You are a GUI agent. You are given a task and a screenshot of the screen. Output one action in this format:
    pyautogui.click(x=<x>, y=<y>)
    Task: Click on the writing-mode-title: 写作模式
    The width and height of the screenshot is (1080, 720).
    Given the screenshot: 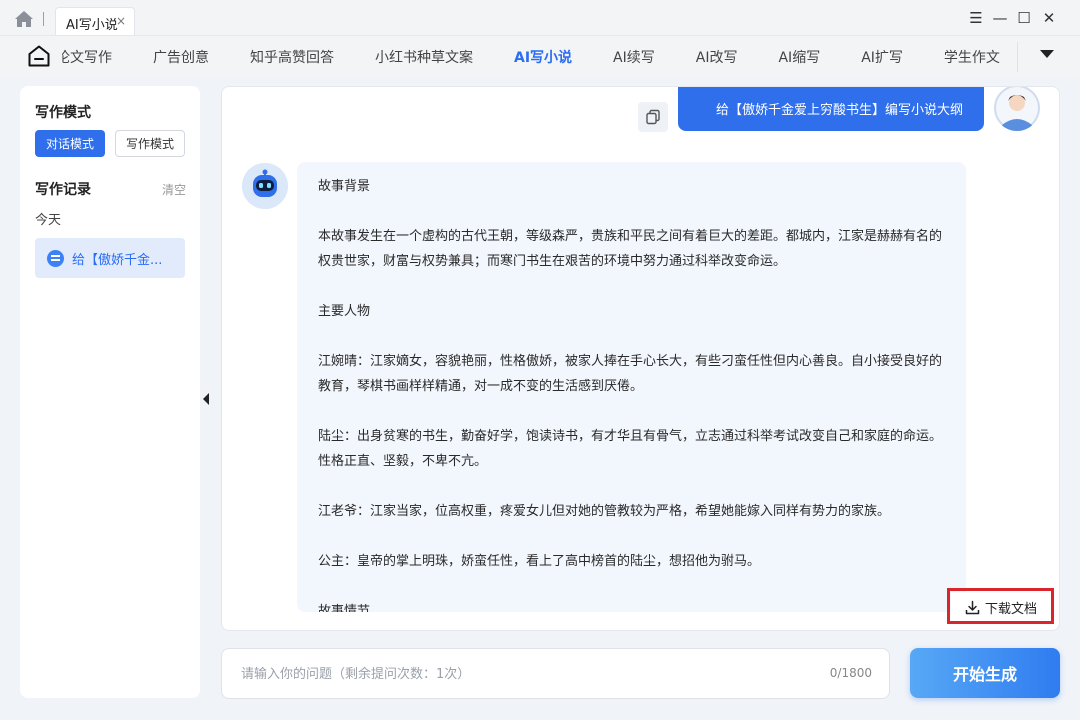 What is the action you would take?
    pyautogui.click(x=63, y=113)
    